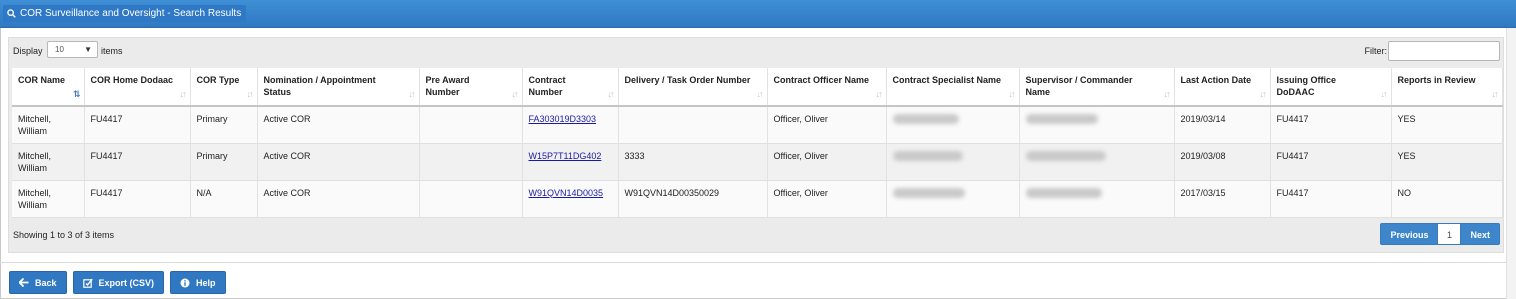  What do you see at coordinates (1222, 199) in the screenshot?
I see `cell-last-action: 2017/03/15` at bounding box center [1222, 199].